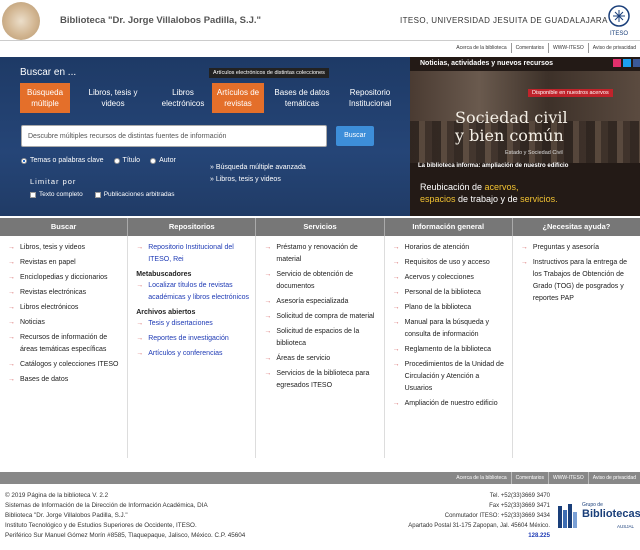  What do you see at coordinates (449, 308) in the screenshot?
I see `list-item: Plano de la biblioteca` at bounding box center [449, 308].